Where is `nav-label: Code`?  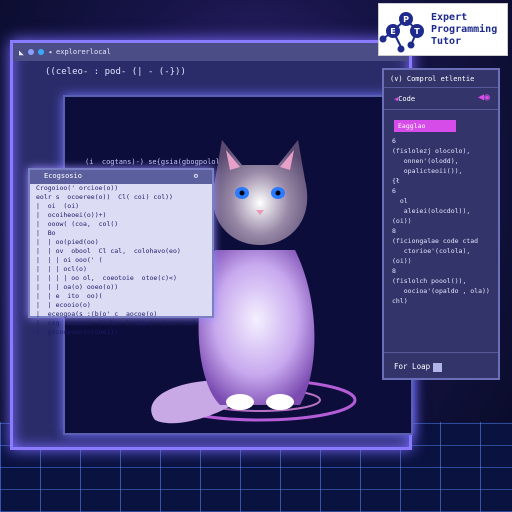
nav-label: Code is located at coordinates (407, 99).